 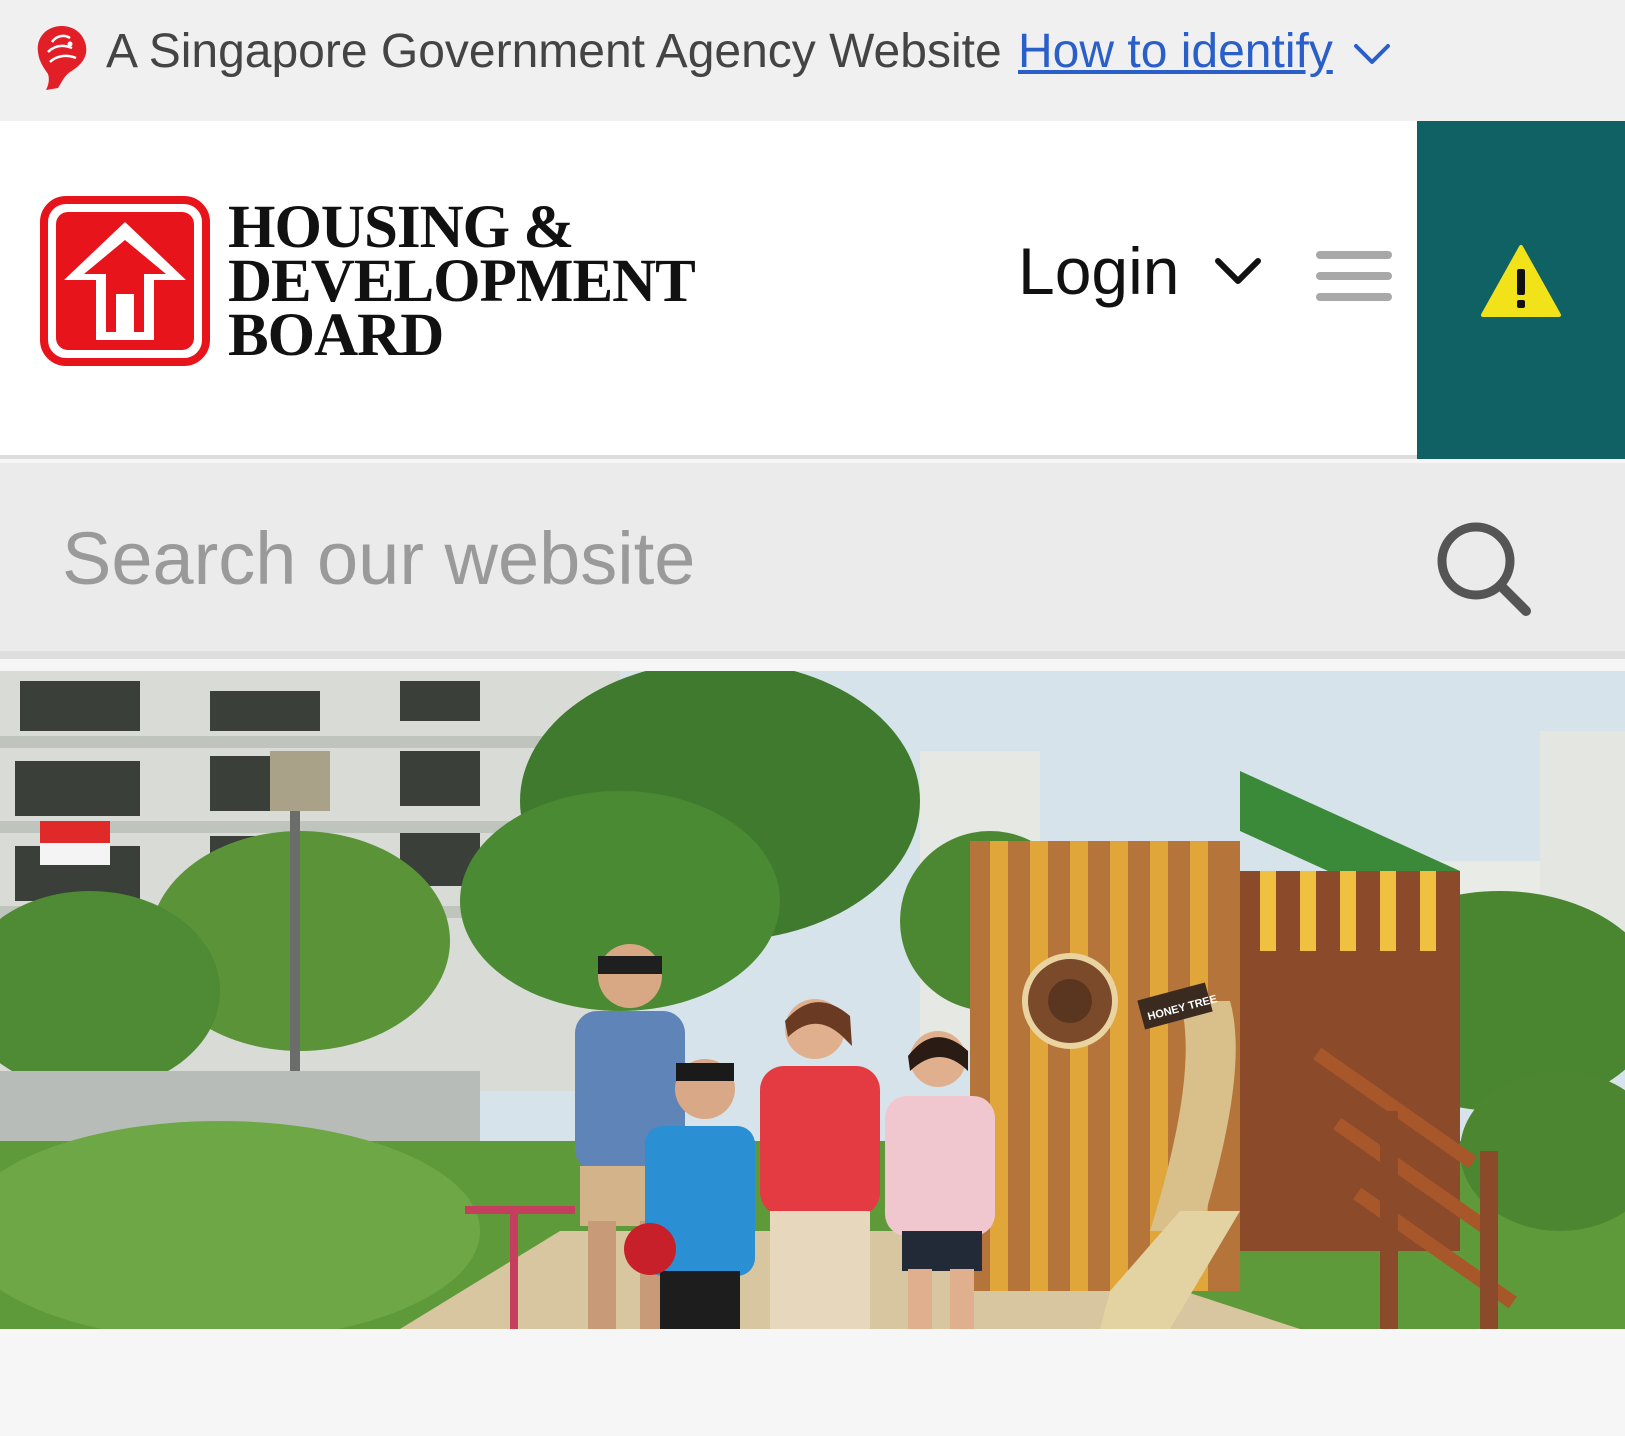 What do you see at coordinates (1354, 278) in the screenshot?
I see `hamburger-icon` at bounding box center [1354, 278].